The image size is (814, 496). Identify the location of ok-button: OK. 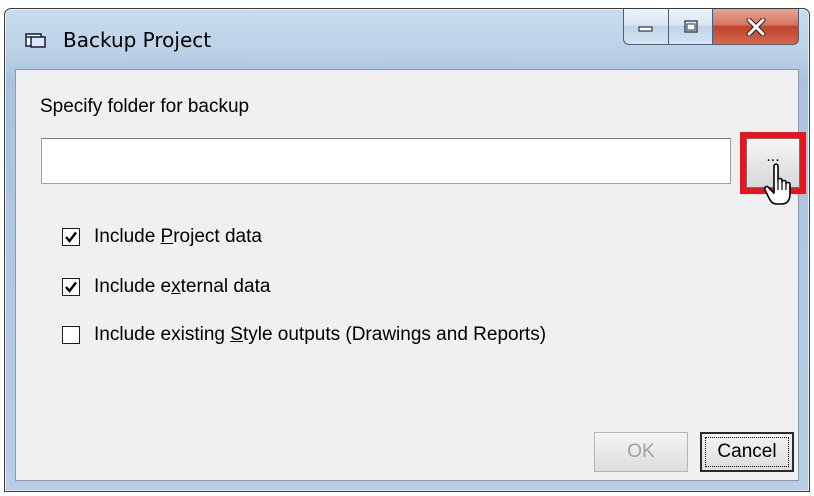
(641, 452).